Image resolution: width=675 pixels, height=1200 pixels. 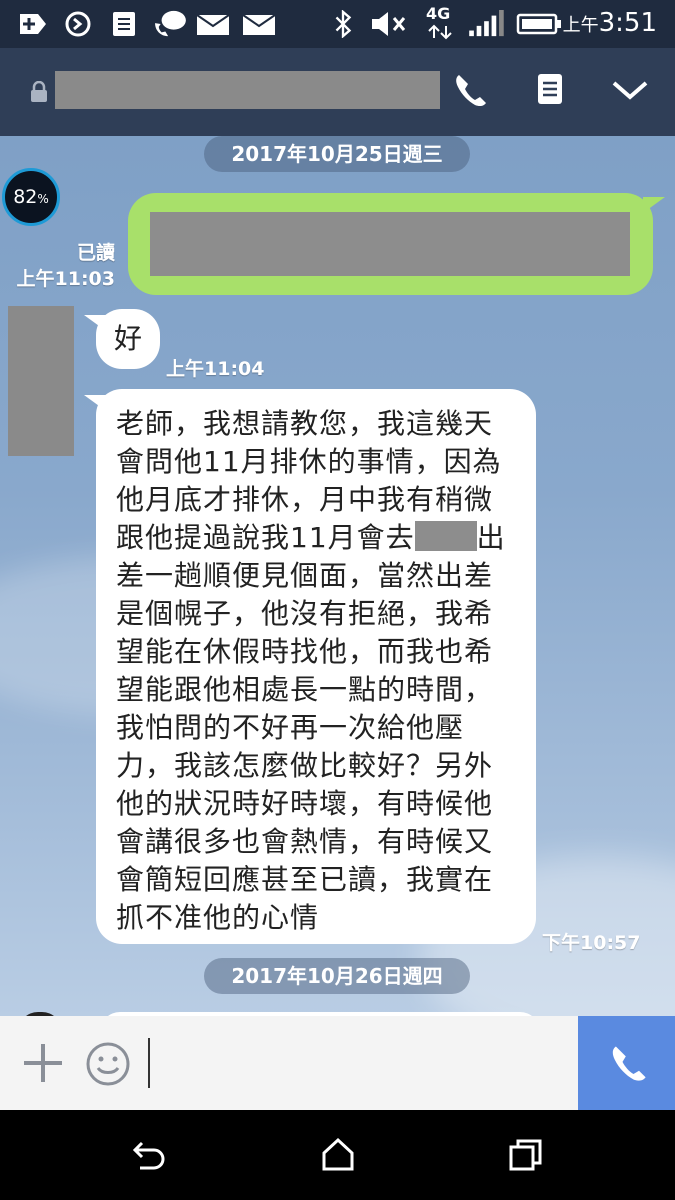 I want to click on plus-icon, so click(x=43, y=1063).